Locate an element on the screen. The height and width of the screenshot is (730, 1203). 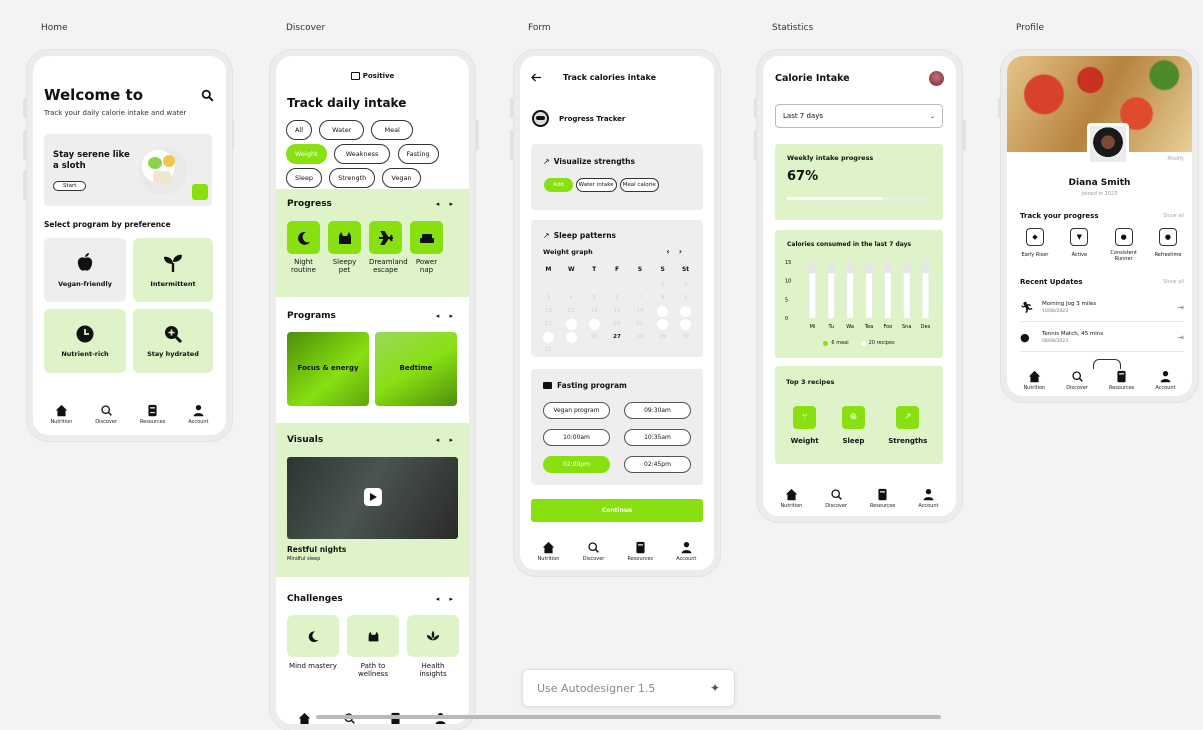
program-tile-intermittent: Intermittent is located at coordinates (173, 270).